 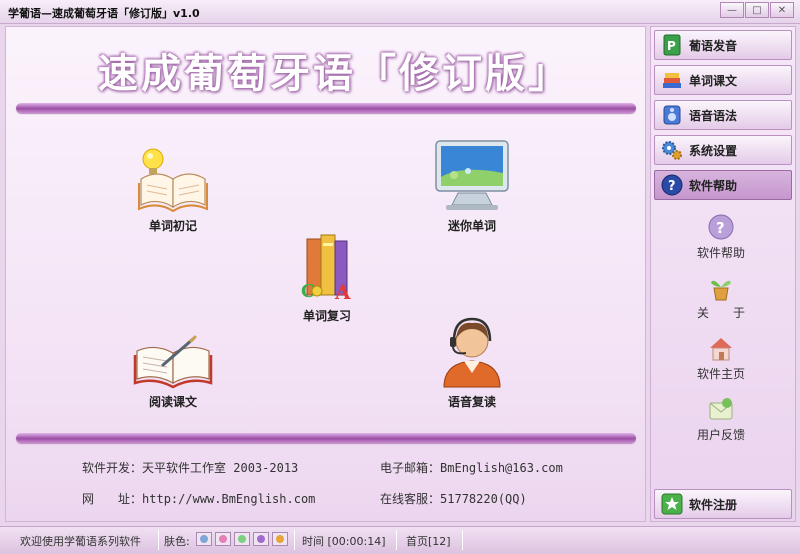 What do you see at coordinates (720, 435) in the screenshot?
I see `help-item-feedback-label: 用户反馈` at bounding box center [720, 435].